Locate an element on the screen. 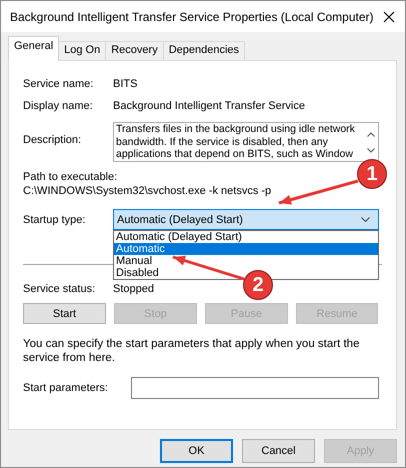 The height and width of the screenshot is (468, 406). service-button: Start is located at coordinates (64, 313).